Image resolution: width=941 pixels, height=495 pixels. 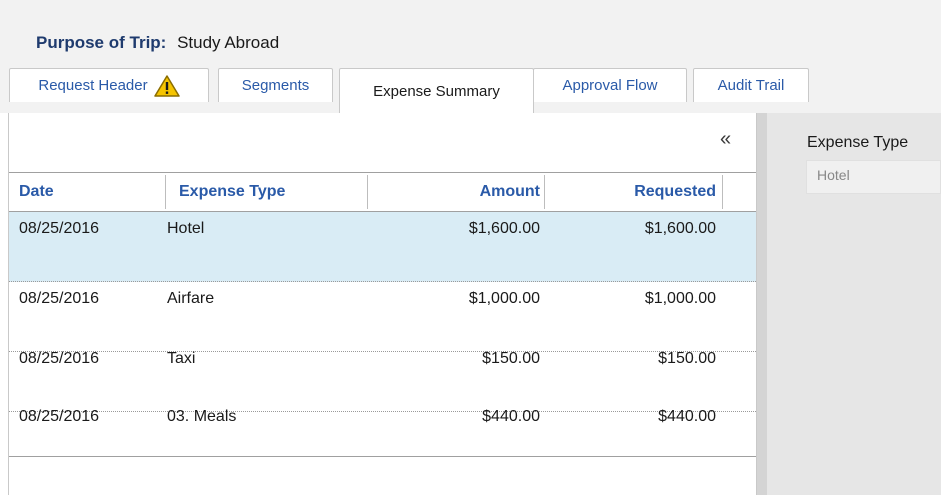 I want to click on table-header: Date Expense Type Amount Requested, so click(x=382, y=192).